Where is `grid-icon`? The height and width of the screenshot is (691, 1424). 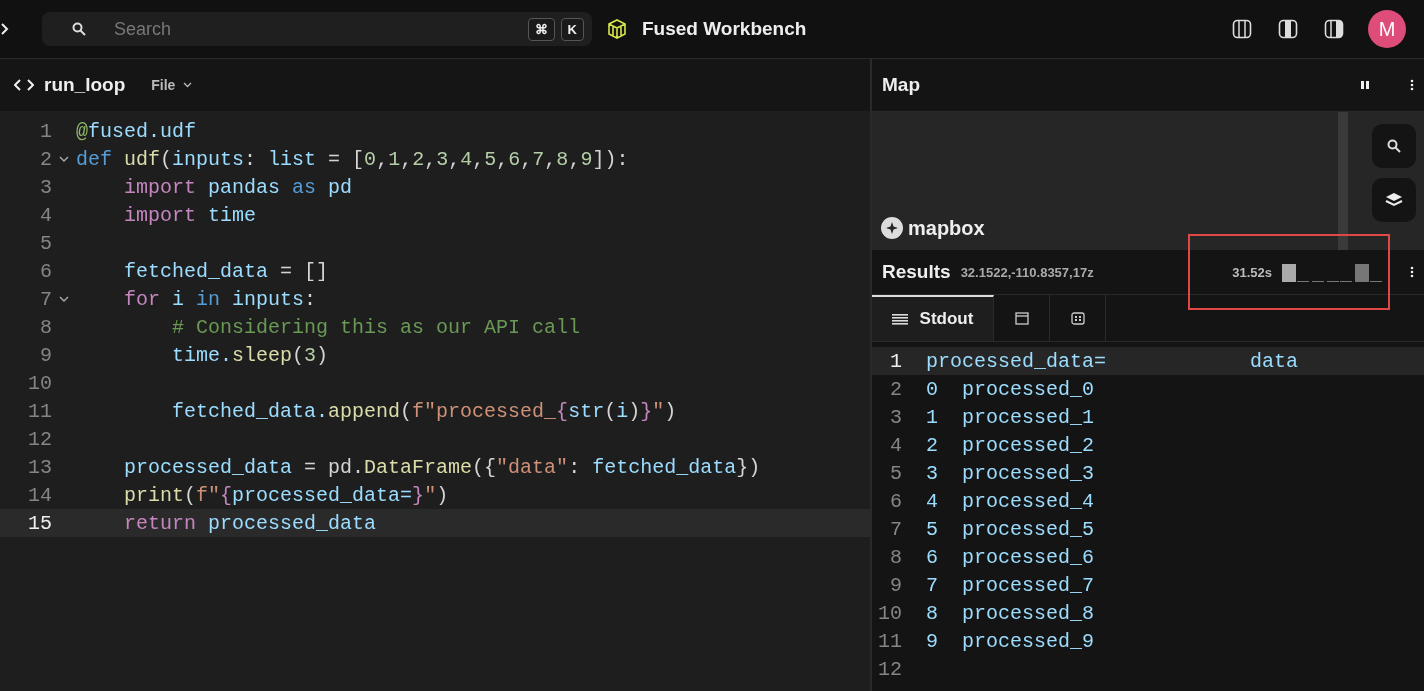
grid-icon is located at coordinates (1077, 318).